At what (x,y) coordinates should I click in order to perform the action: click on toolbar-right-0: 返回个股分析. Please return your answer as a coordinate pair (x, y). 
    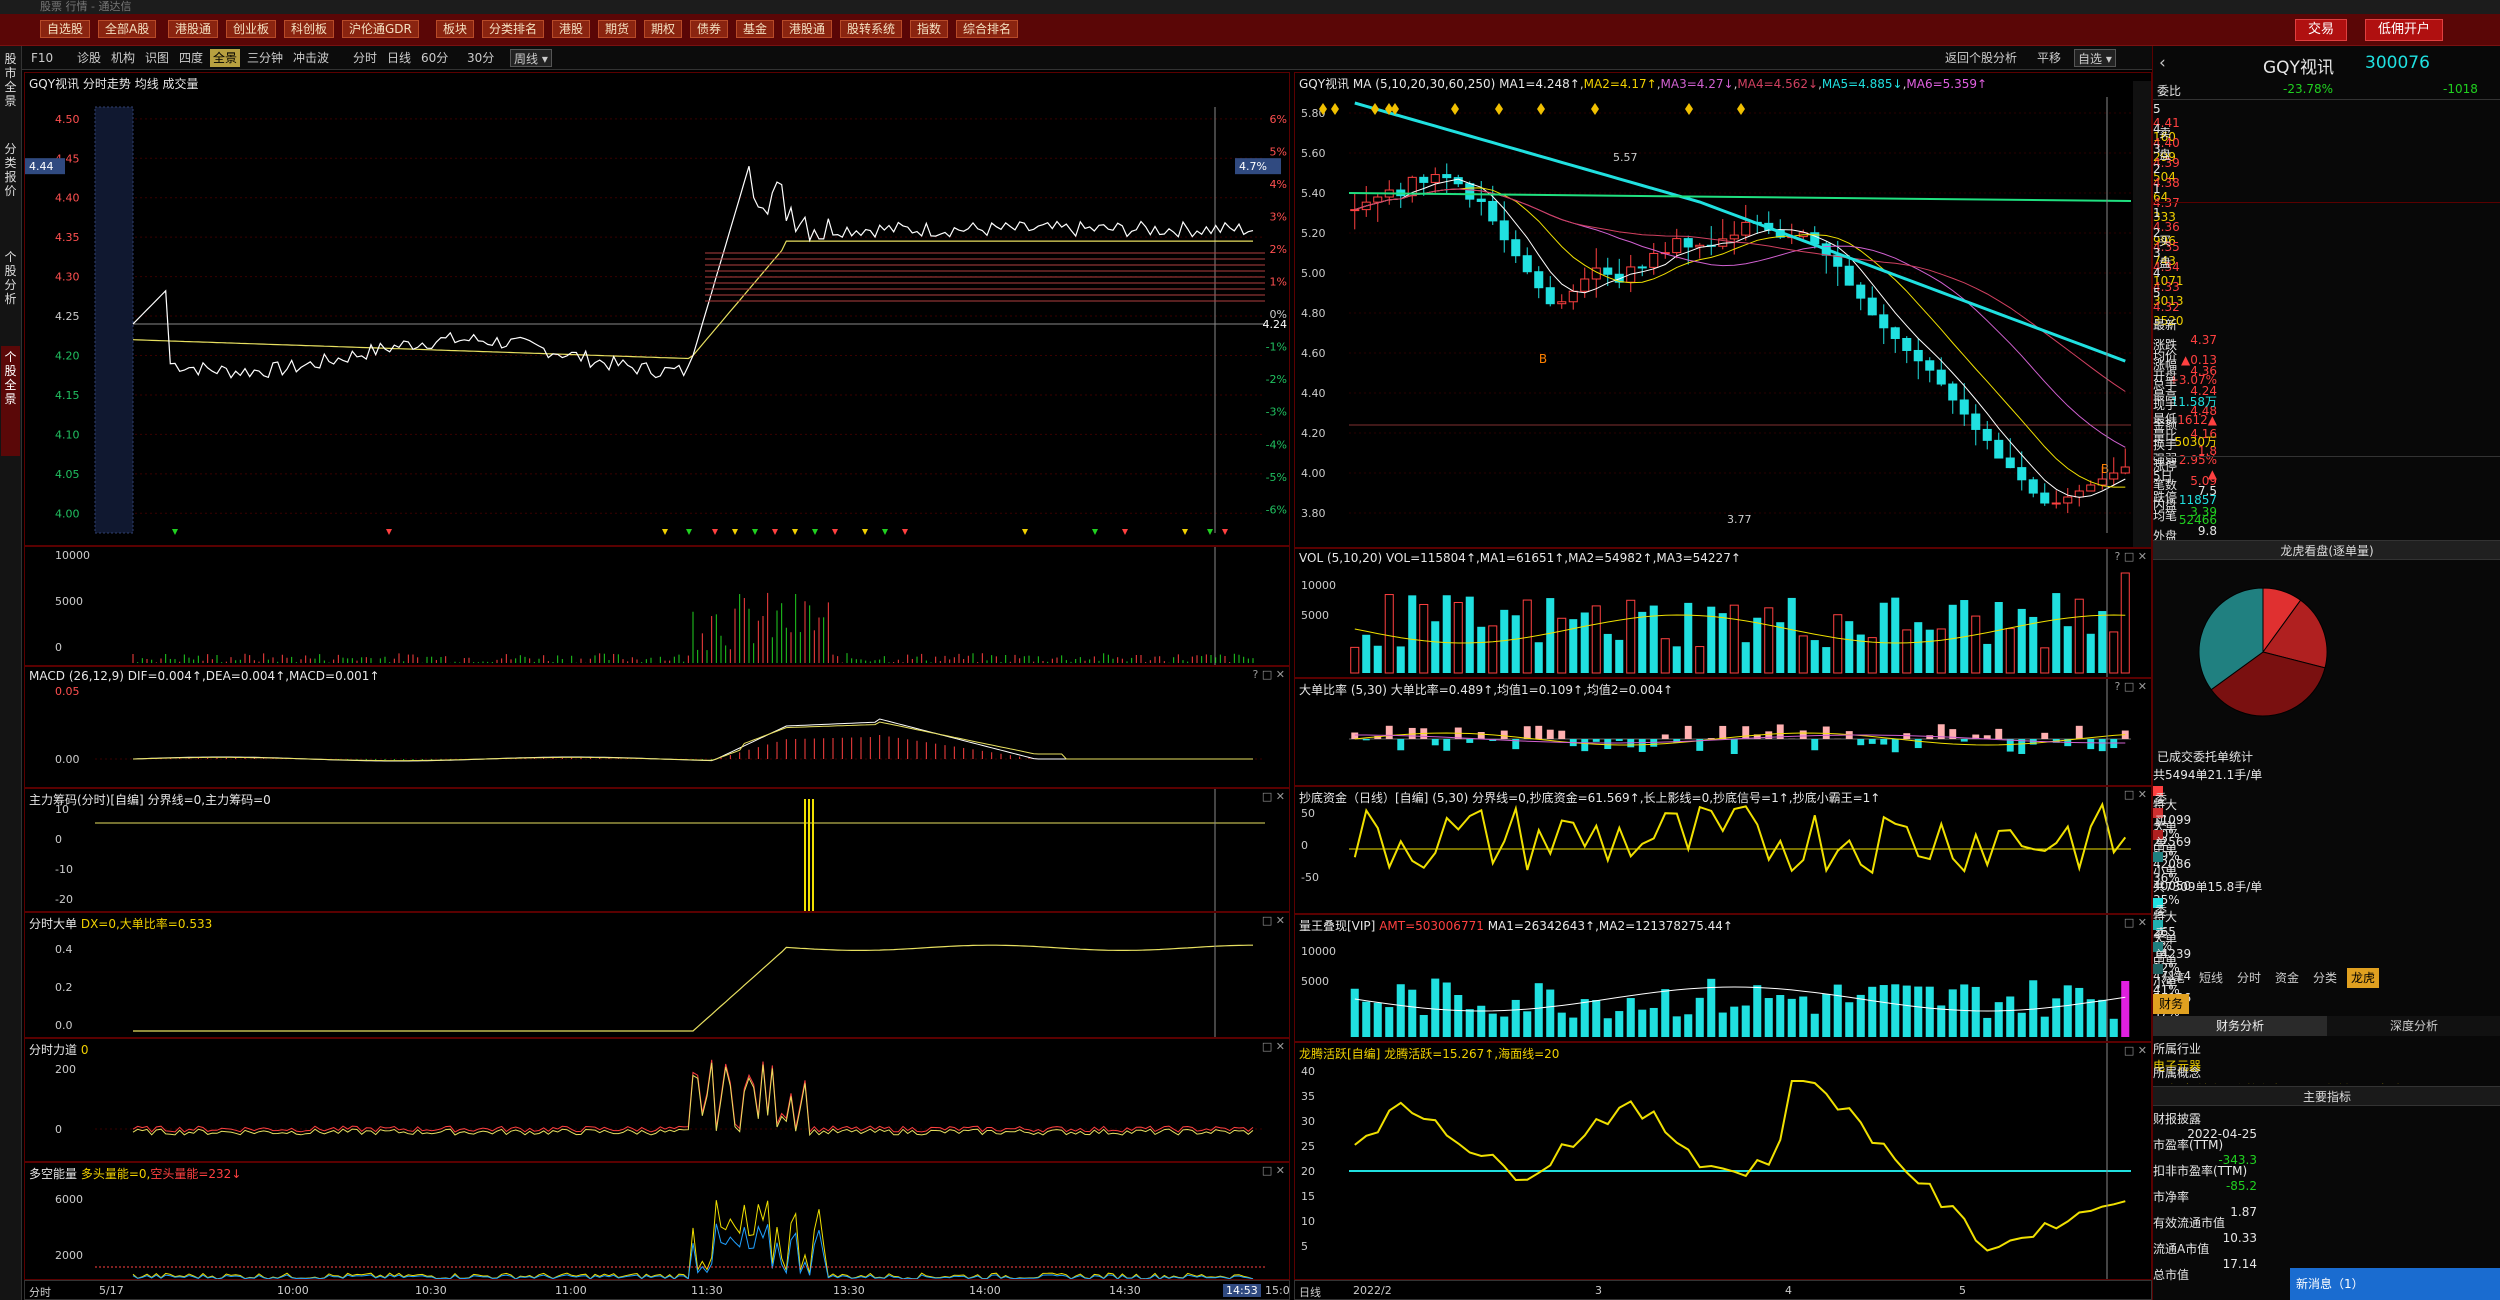
    Looking at the image, I should click on (1981, 58).